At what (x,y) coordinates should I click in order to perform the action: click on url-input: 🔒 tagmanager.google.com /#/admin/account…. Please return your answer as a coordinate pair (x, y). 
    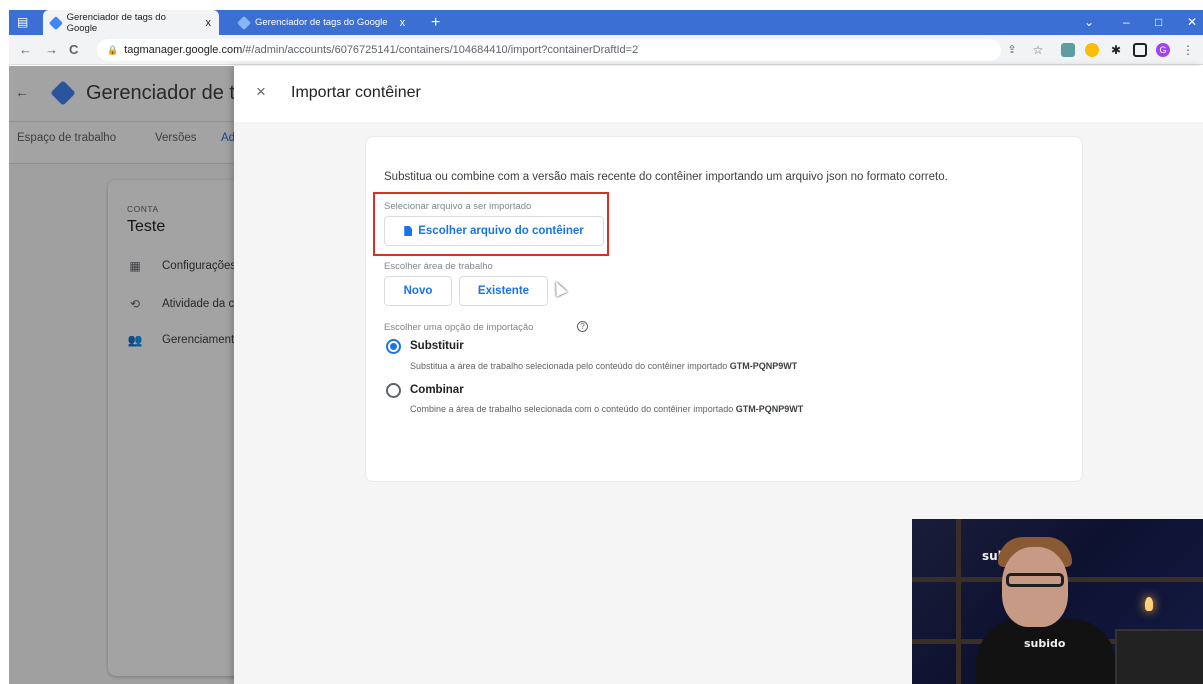
    Looking at the image, I should click on (549, 50).